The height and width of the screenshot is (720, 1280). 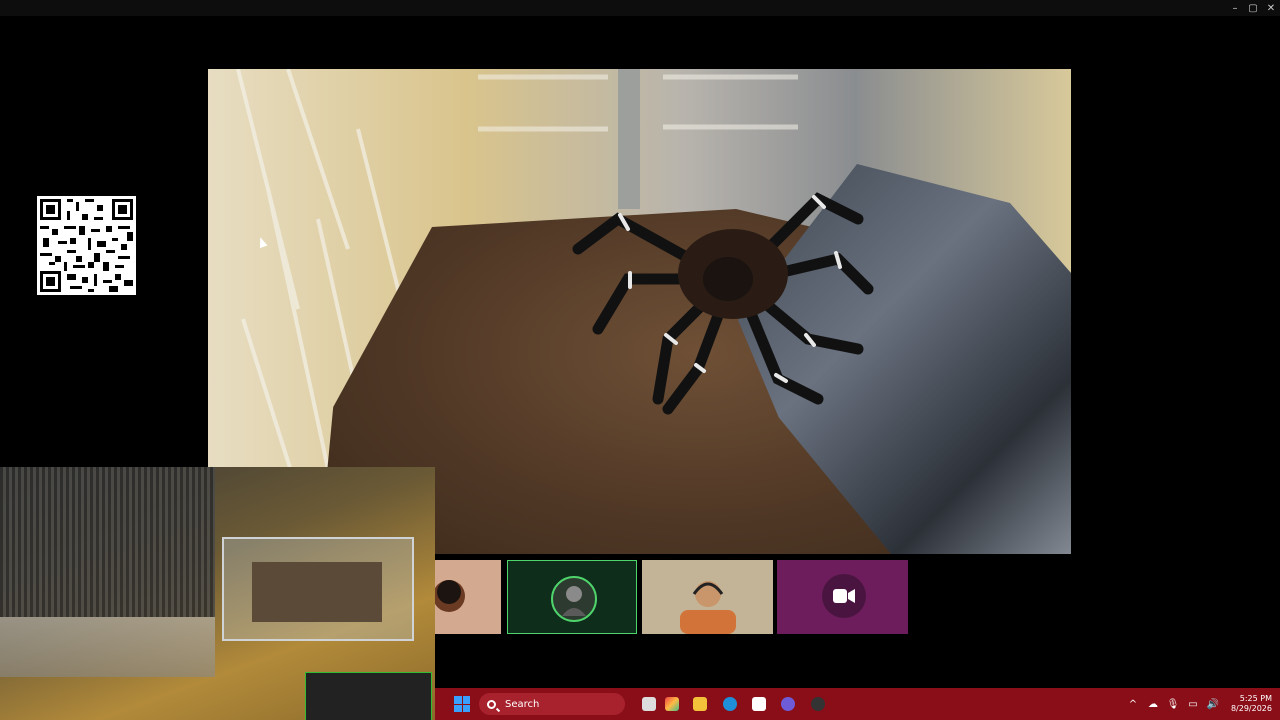 I want to click on participant-person, so click(x=708, y=607).